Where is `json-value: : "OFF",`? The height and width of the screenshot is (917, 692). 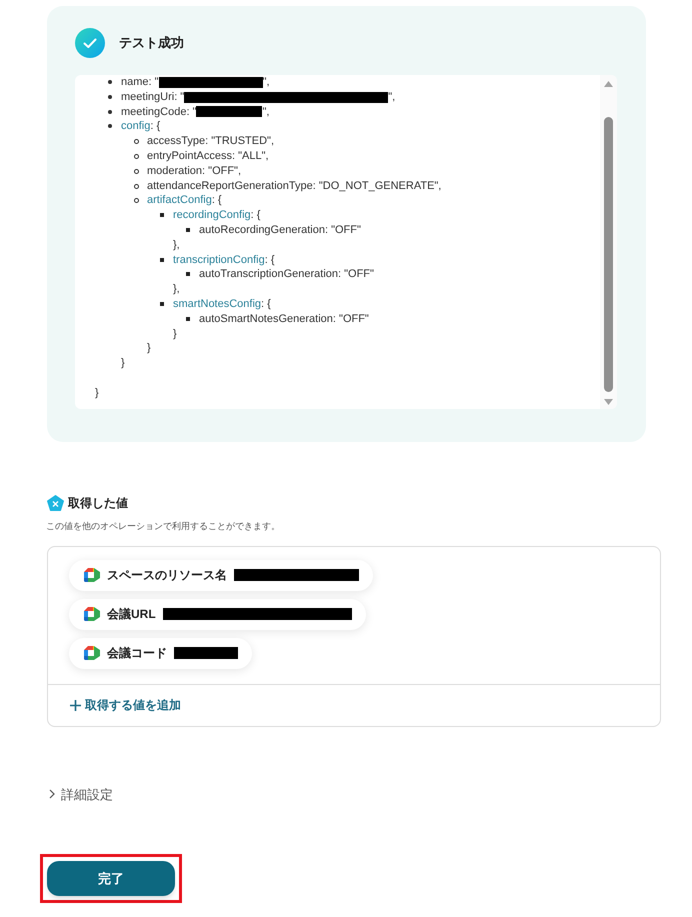
json-value: : "OFF", is located at coordinates (222, 171).